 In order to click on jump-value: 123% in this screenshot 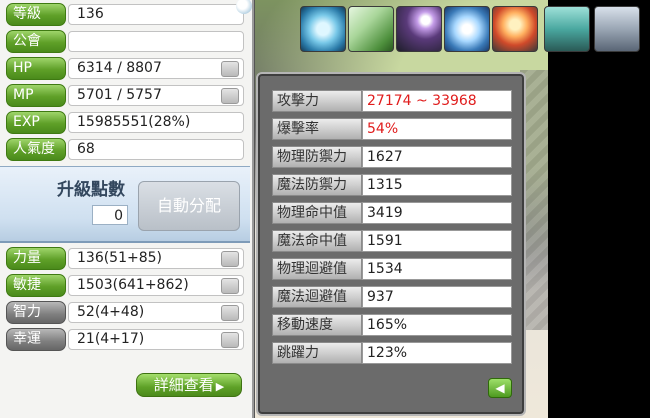, I will do `click(437, 353)`.